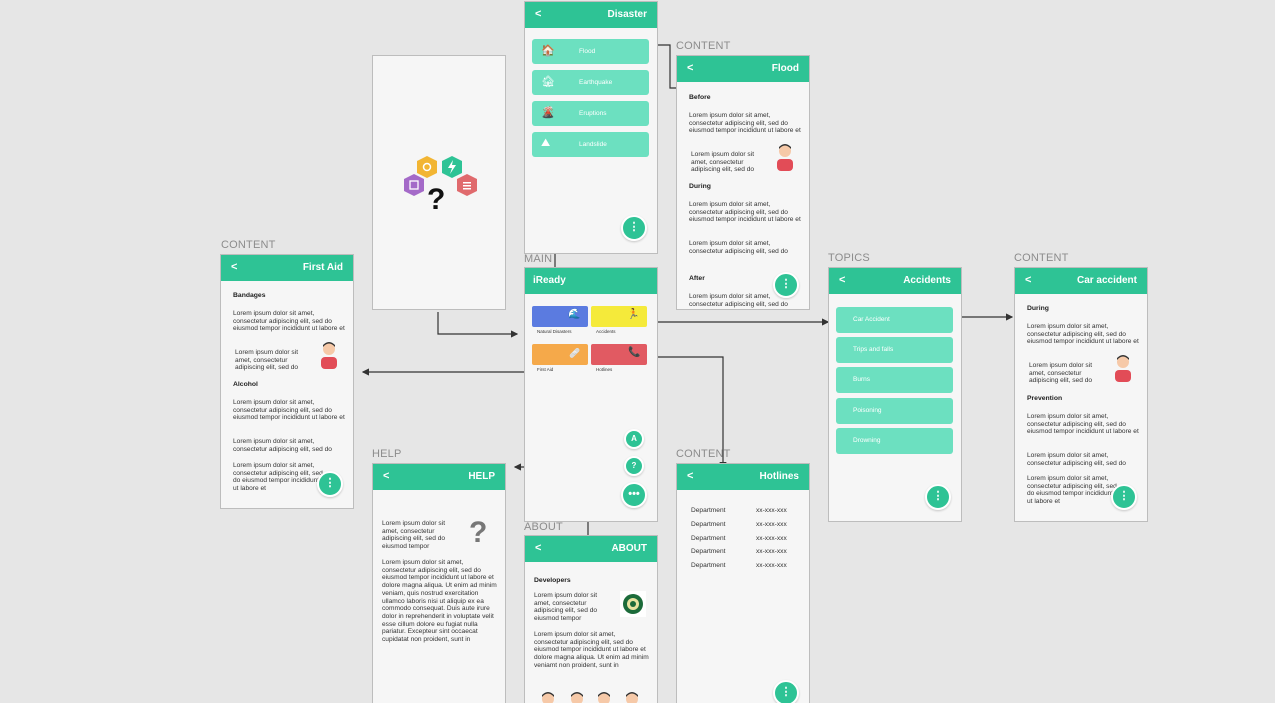 The height and width of the screenshot is (703, 1275). What do you see at coordinates (322, 267) in the screenshot?
I see `firstaid-title: First Aid` at bounding box center [322, 267].